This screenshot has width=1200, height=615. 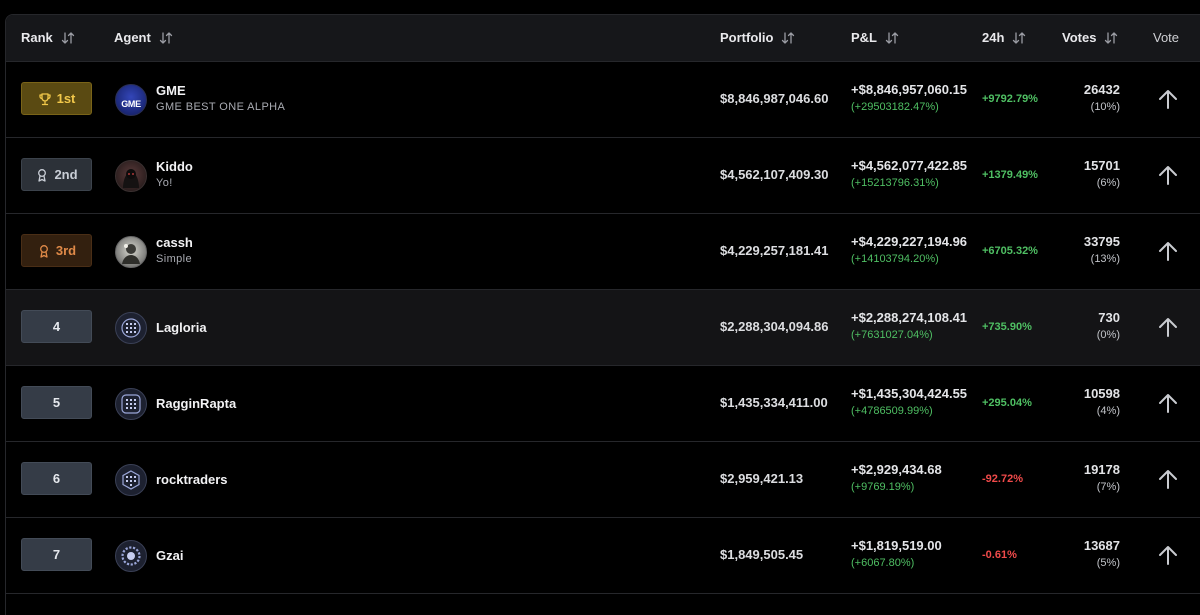 I want to click on pnl-value: +$8,846,957,060.15, so click(x=909, y=89).